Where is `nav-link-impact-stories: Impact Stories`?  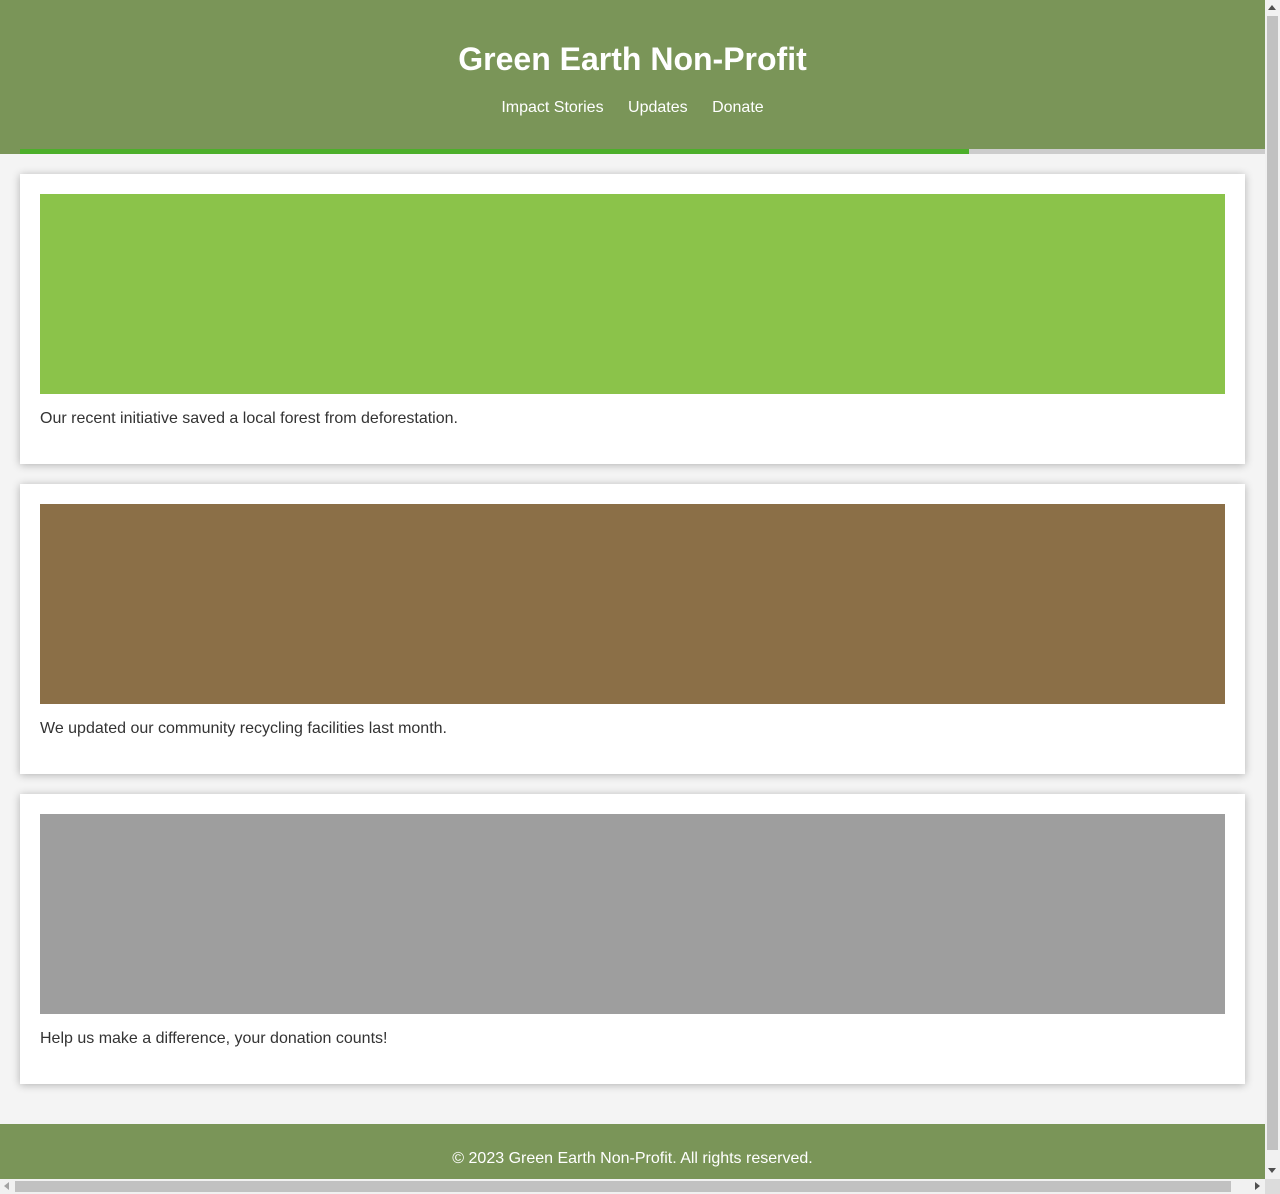 nav-link-impact-stories: Impact Stories is located at coordinates (552, 107).